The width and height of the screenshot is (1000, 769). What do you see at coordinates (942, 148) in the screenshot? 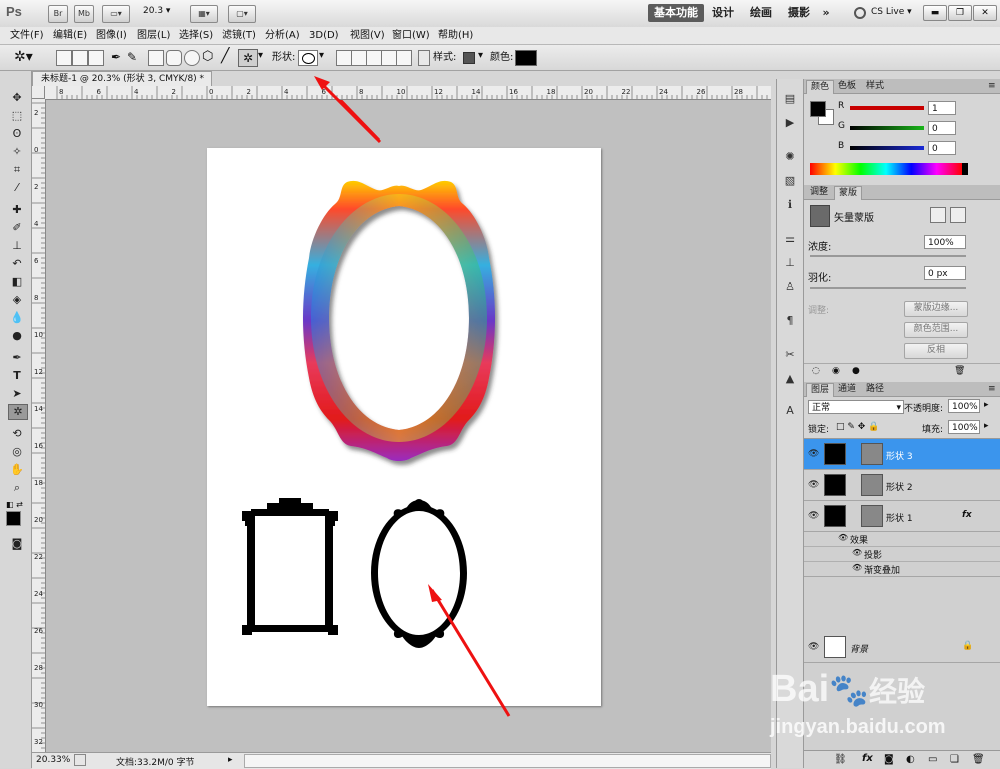
I see `blue-value: 0` at bounding box center [942, 148].